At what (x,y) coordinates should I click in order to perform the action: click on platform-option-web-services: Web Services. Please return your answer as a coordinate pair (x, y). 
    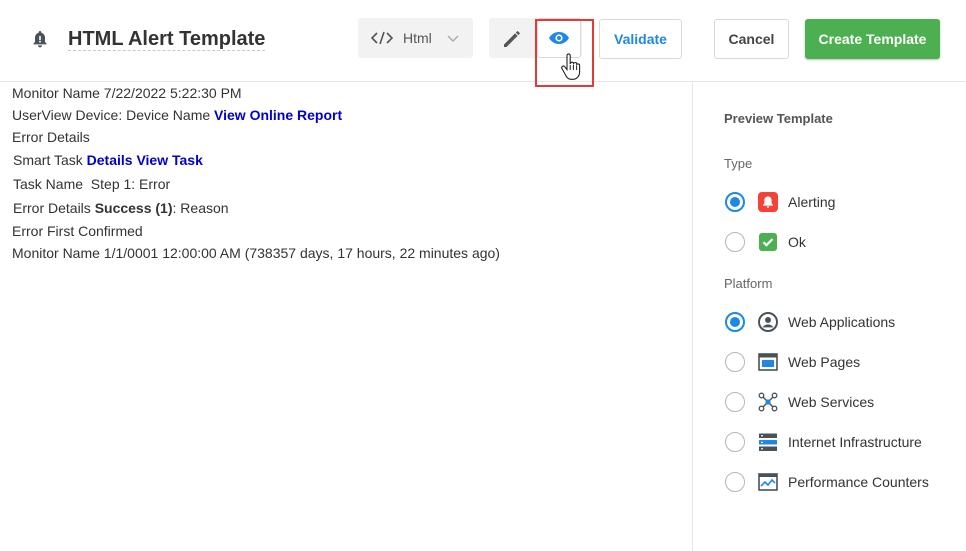
    Looking at the image, I should click on (799, 402).